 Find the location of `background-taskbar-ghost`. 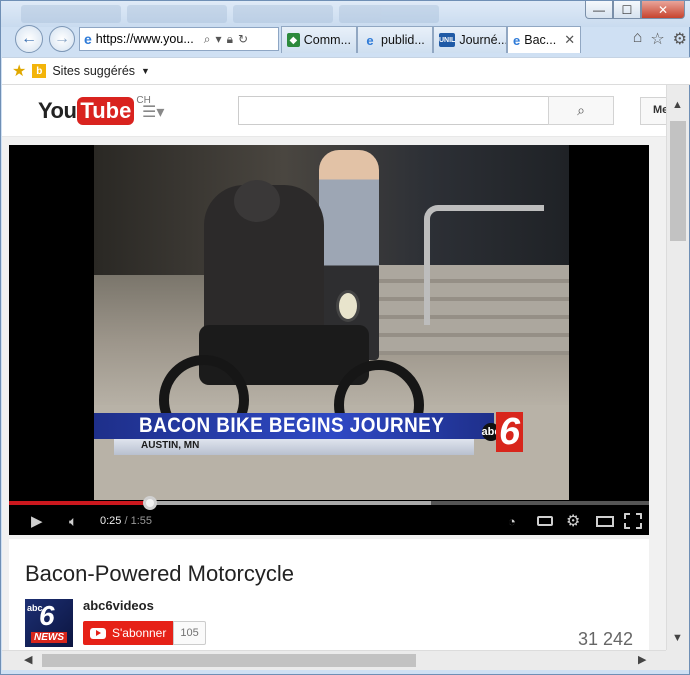

background-taskbar-ghost is located at coordinates (230, 14).